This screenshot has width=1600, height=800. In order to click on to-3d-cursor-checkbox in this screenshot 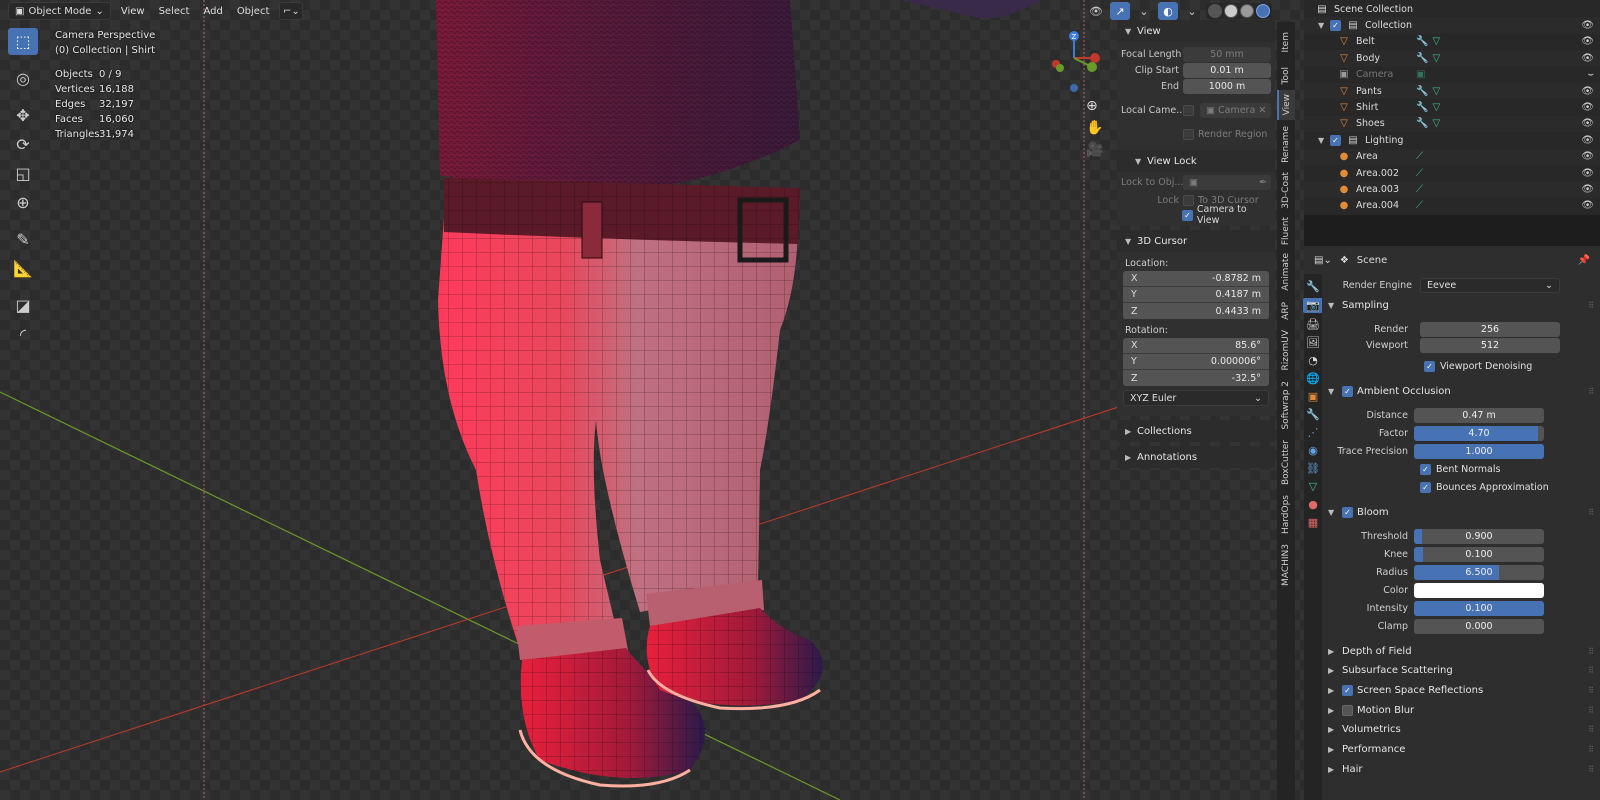, I will do `click(1188, 200)`.